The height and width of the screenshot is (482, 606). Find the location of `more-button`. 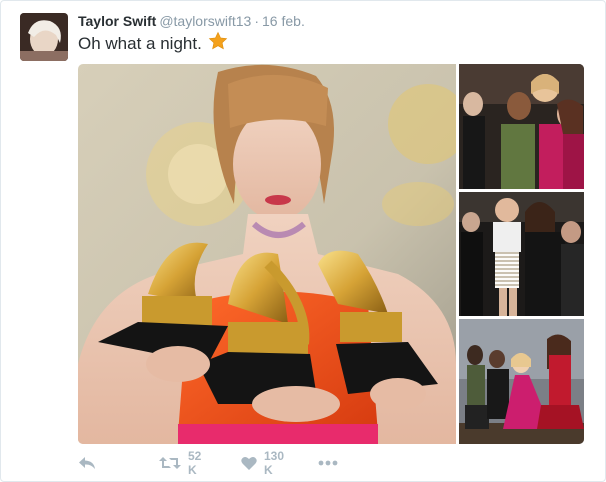

more-button is located at coordinates (328, 463).